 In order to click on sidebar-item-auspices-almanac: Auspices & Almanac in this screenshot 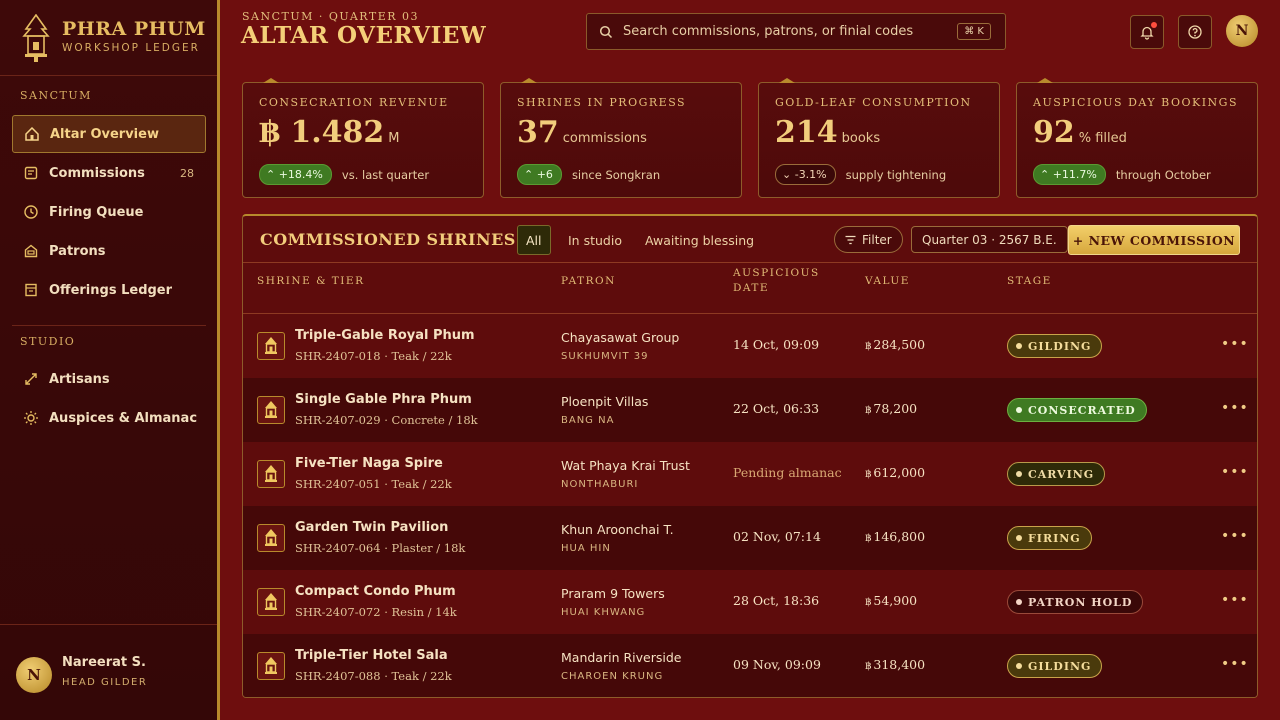, I will do `click(109, 418)`.